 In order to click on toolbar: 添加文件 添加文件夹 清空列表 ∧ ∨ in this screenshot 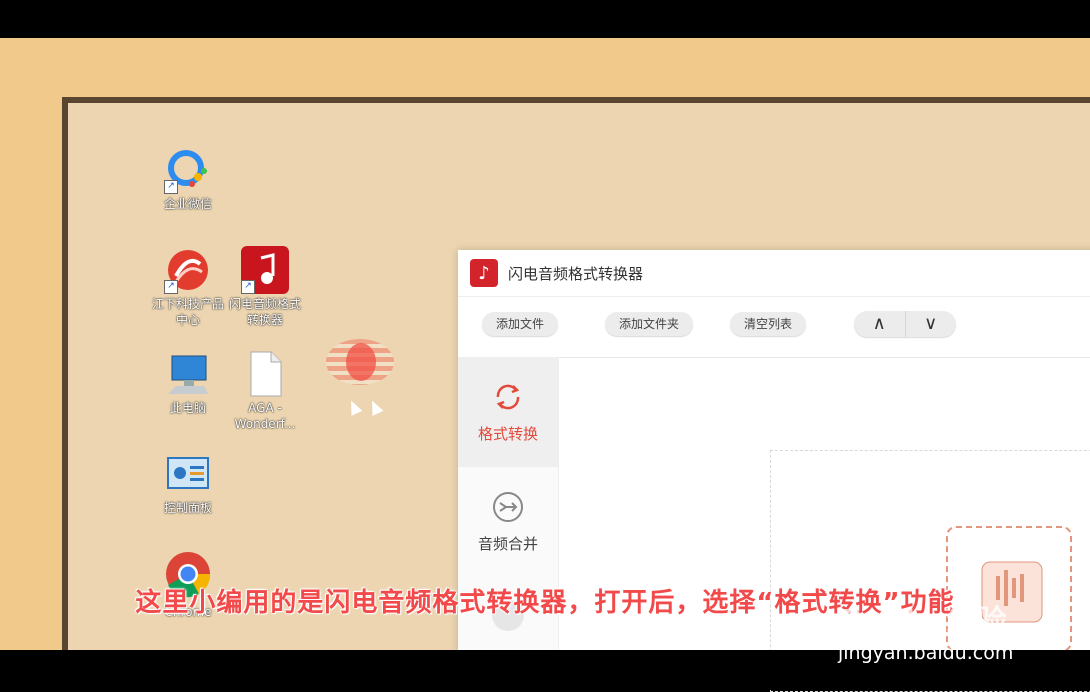, I will do `click(774, 327)`.